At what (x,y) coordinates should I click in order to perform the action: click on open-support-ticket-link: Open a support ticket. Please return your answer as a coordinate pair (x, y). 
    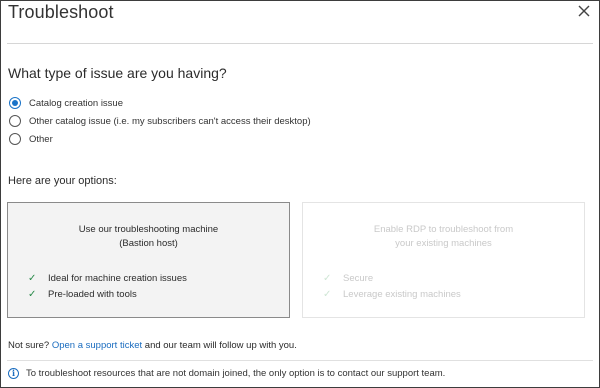
    Looking at the image, I should click on (97, 345).